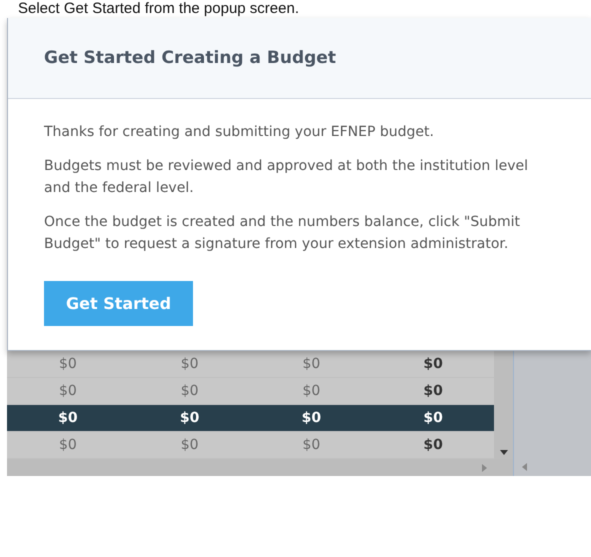  Describe the element at coordinates (484, 468) in the screenshot. I see `right-arrow-icon` at that location.